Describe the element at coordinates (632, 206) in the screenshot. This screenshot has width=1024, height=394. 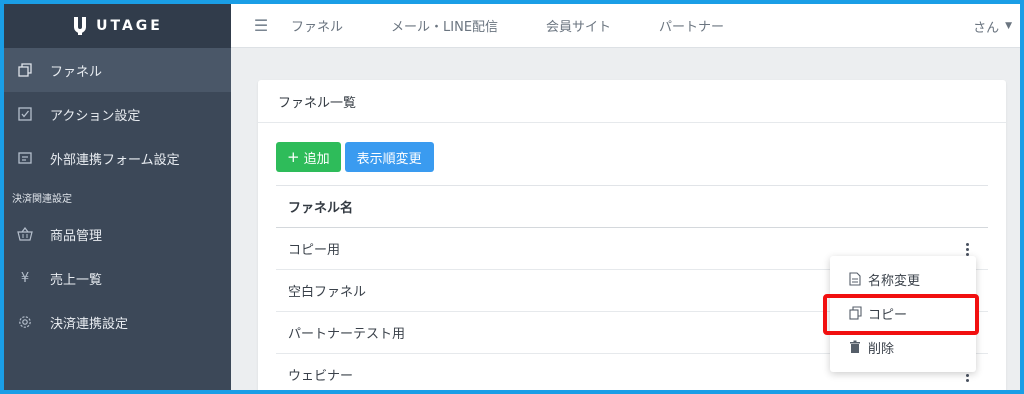
I see `column-header-funnel-name: ファネル名` at that location.